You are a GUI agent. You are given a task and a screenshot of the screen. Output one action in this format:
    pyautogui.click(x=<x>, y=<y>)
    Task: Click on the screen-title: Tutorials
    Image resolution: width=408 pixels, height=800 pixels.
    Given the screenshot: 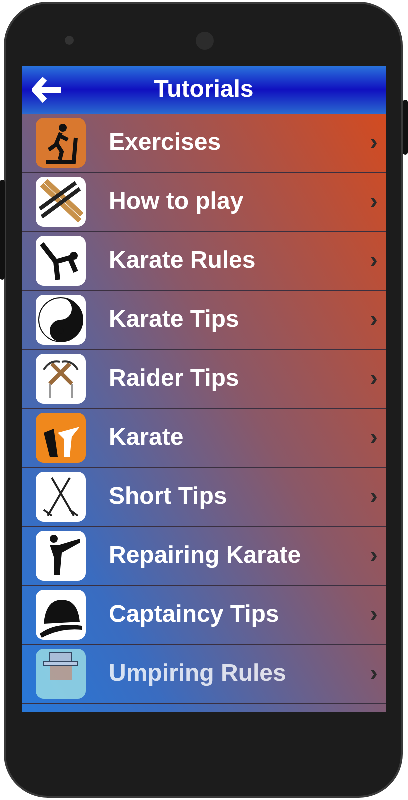 What is the action you would take?
    pyautogui.click(x=204, y=90)
    